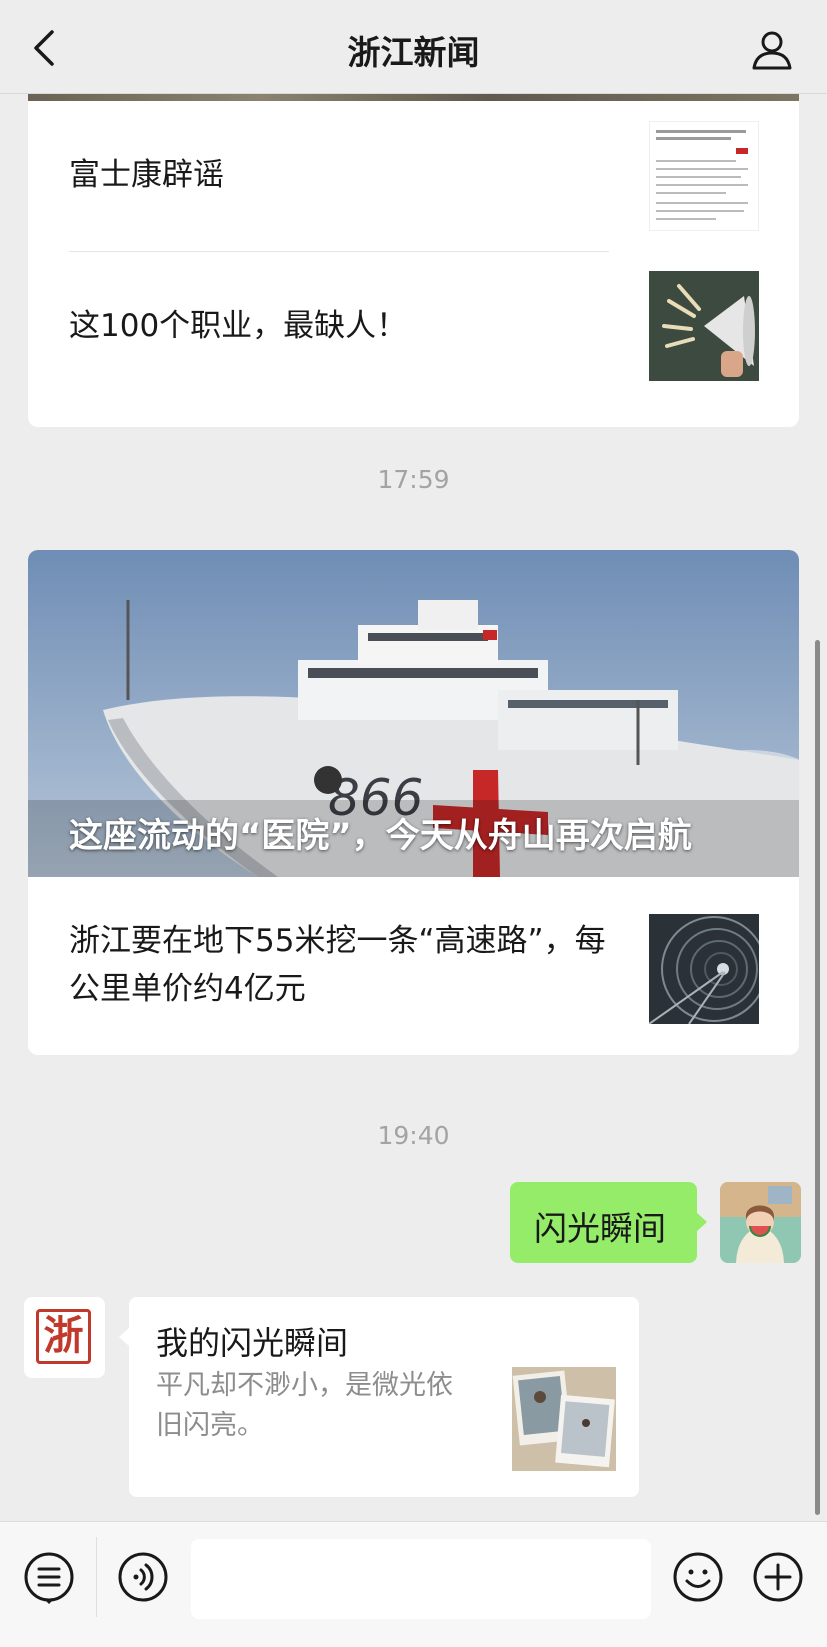 The image size is (827, 1647). I want to click on tunnel-image, so click(704, 969).